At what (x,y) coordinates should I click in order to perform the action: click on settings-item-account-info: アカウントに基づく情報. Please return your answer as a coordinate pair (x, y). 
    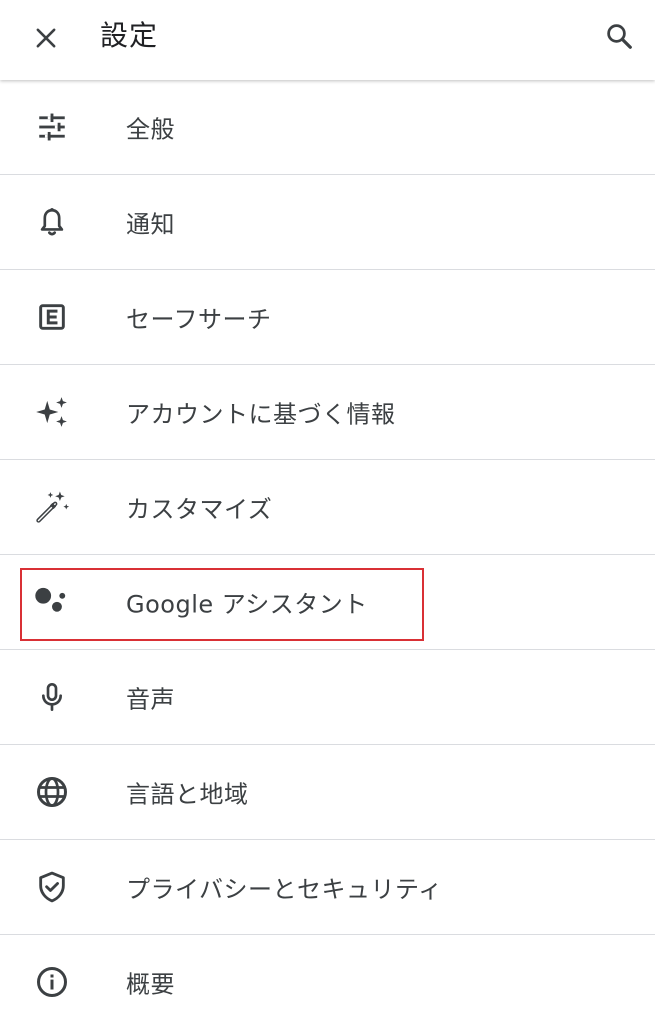
    Looking at the image, I should click on (327, 412).